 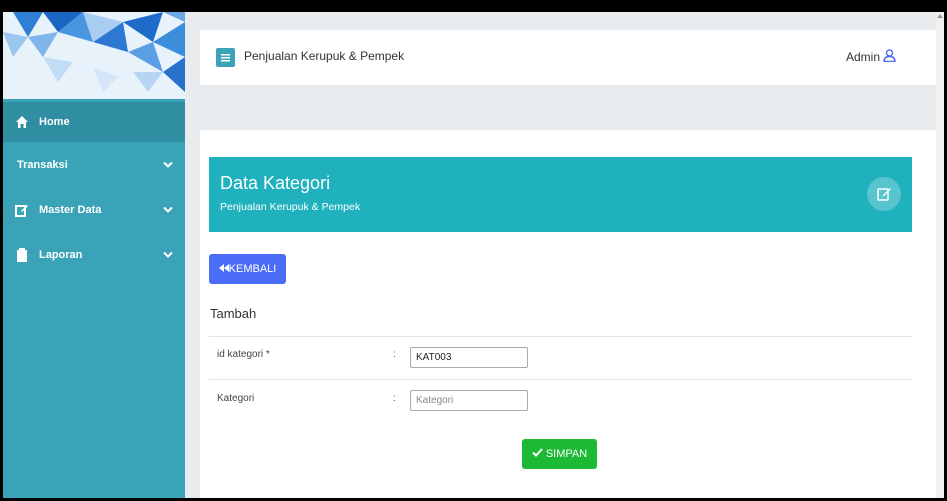 I want to click on back-button: KEMBALI, so click(x=247, y=269).